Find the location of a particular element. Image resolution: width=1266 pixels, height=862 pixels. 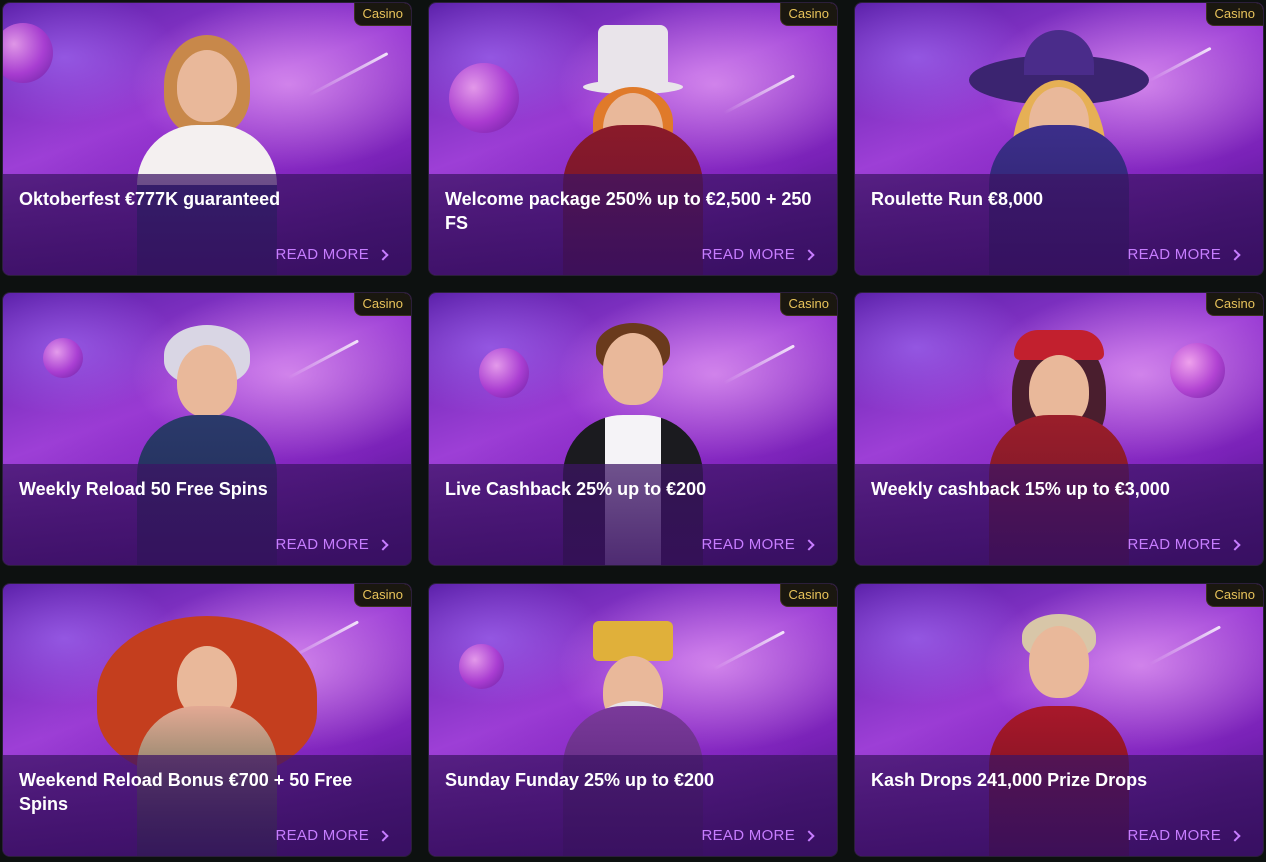

promo-title: Weekly Reload 50 Free Spins is located at coordinates (143, 489).